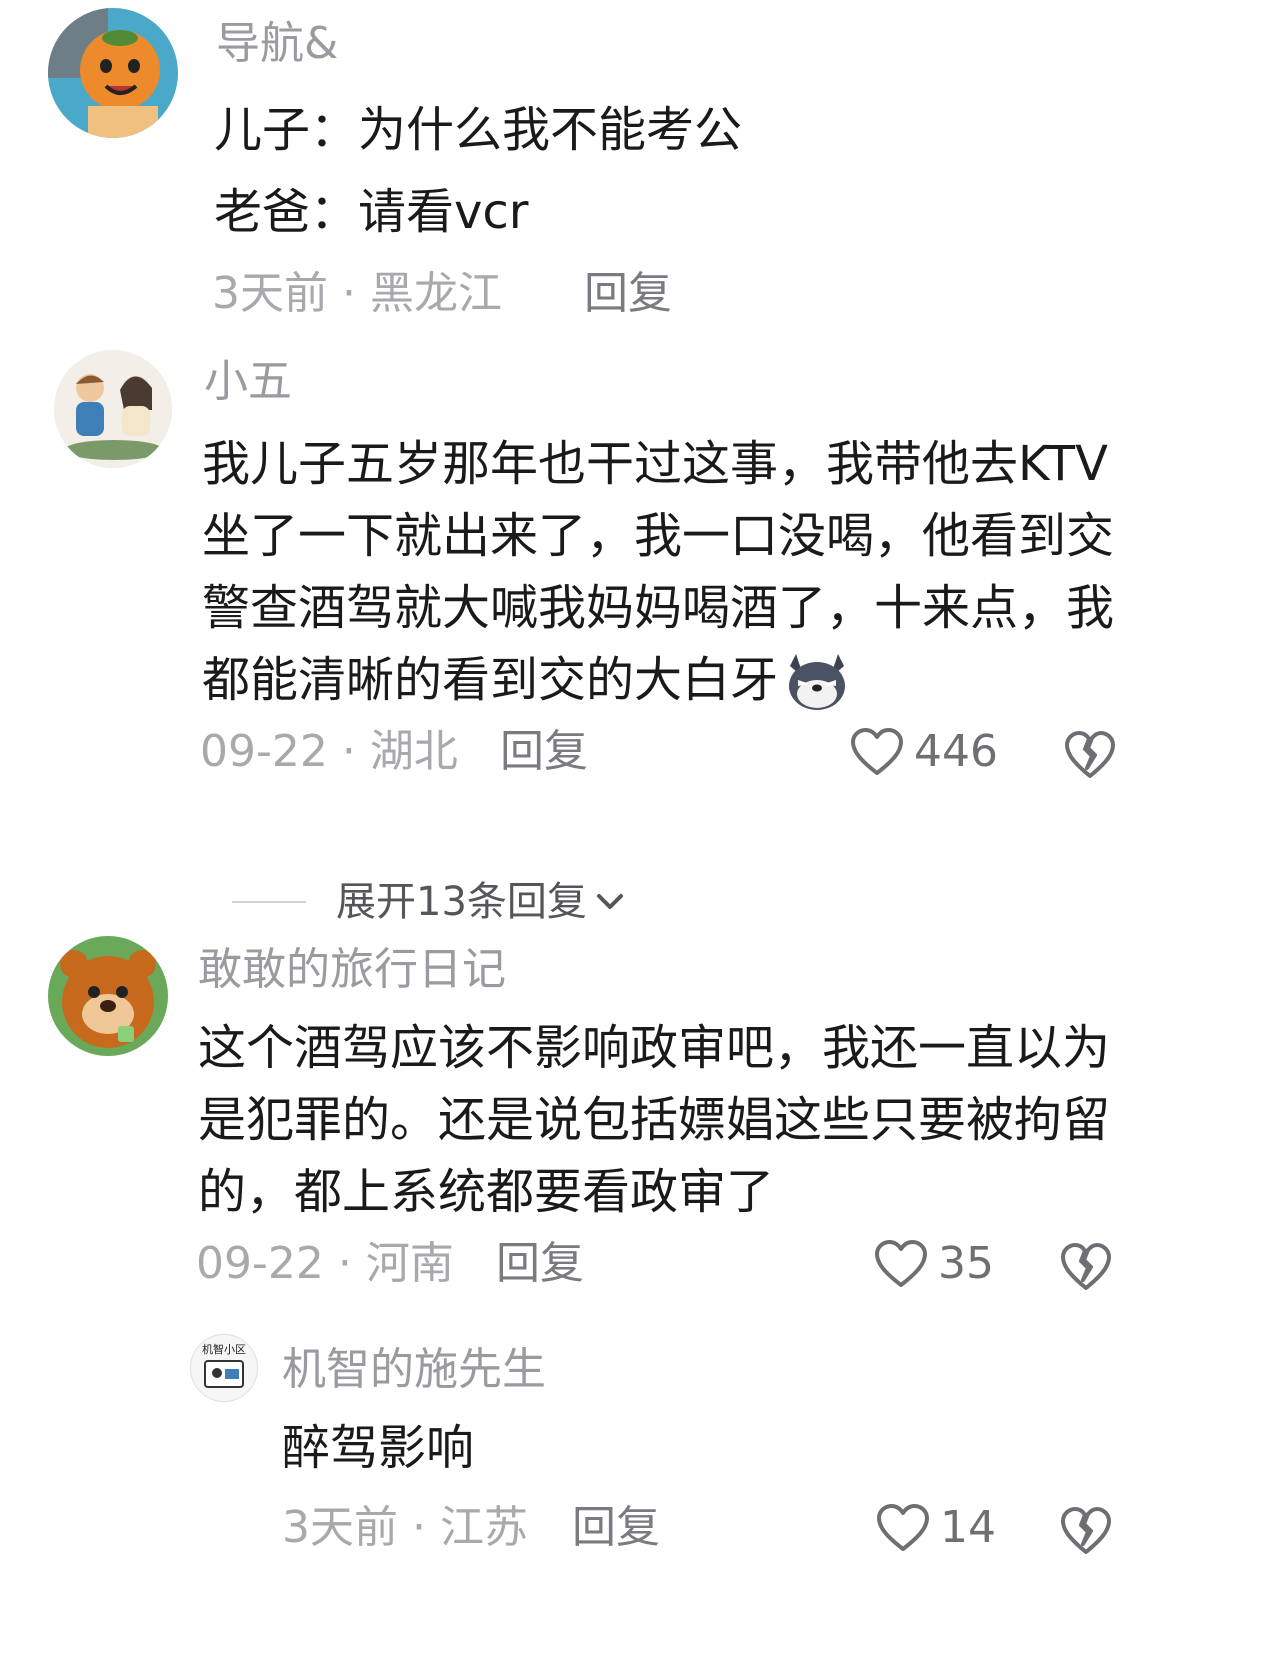 Image resolution: width=1276 pixels, height=1668 pixels. Describe the element at coordinates (936, 1528) in the screenshot. I see `like-button: 14` at that location.